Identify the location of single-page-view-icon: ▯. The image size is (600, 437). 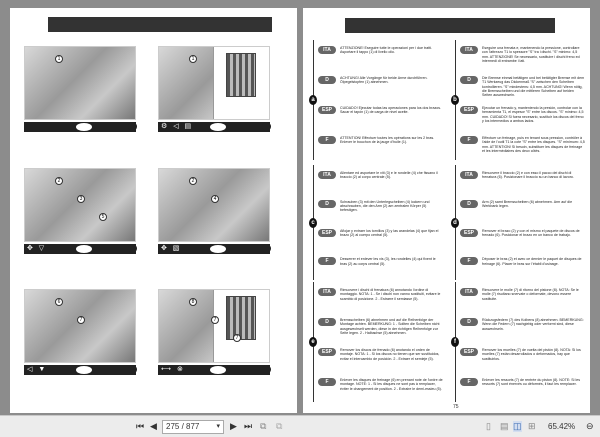
(488, 426).